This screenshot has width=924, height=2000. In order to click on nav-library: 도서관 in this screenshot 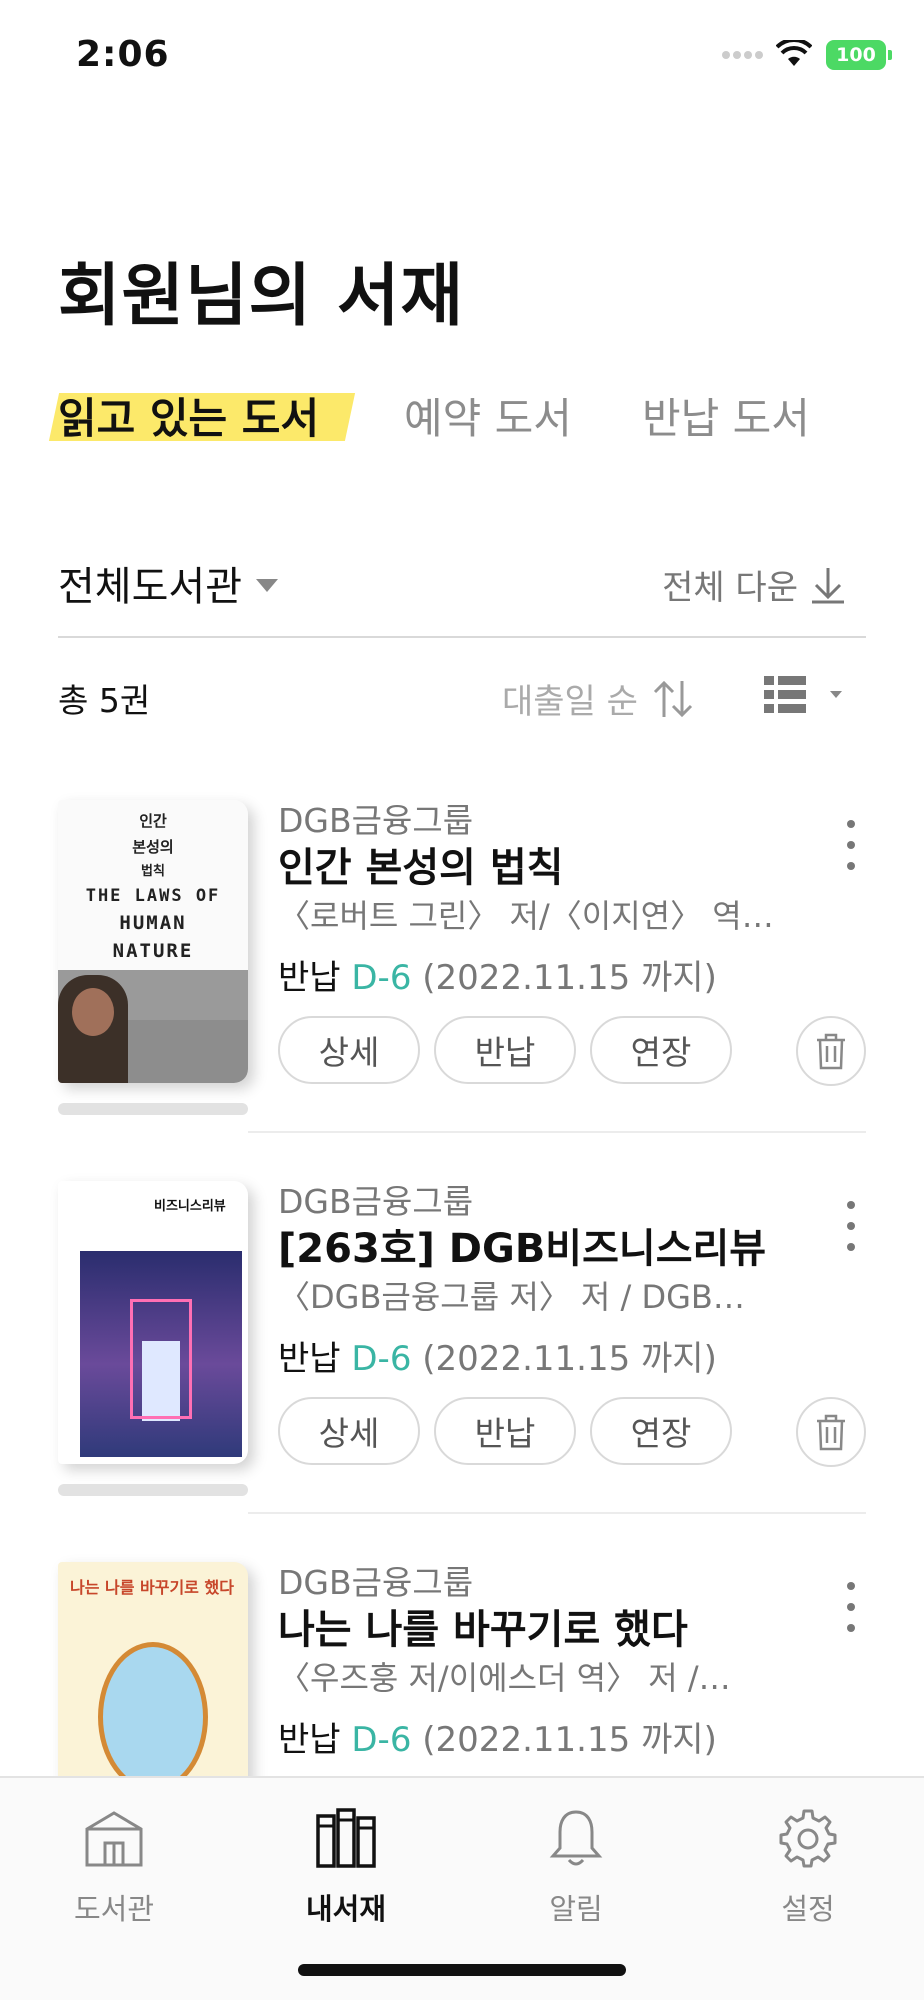, I will do `click(114, 1865)`.